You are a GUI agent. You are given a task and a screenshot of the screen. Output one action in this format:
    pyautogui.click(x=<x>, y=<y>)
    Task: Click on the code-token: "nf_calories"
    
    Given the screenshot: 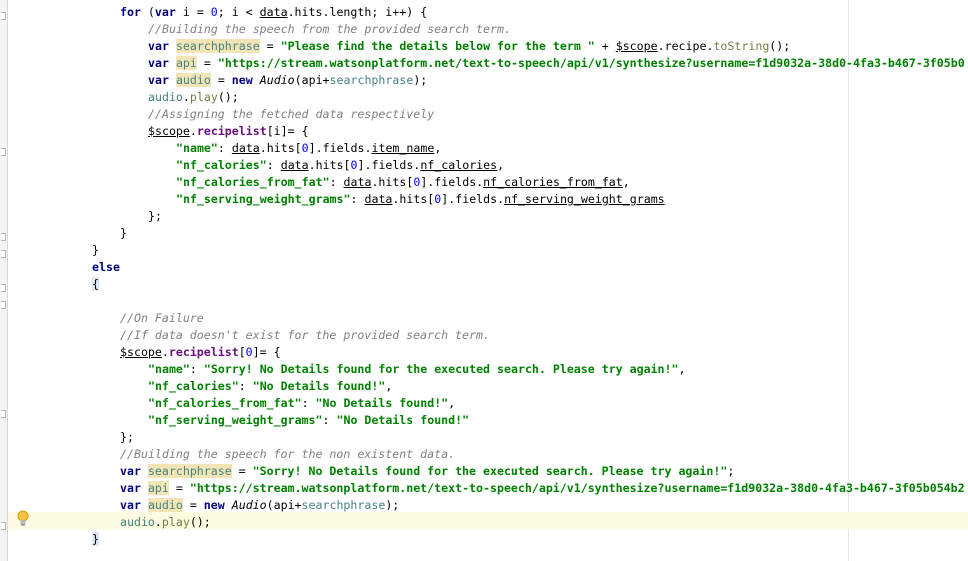 What is the action you would take?
    pyautogui.click(x=221, y=165)
    